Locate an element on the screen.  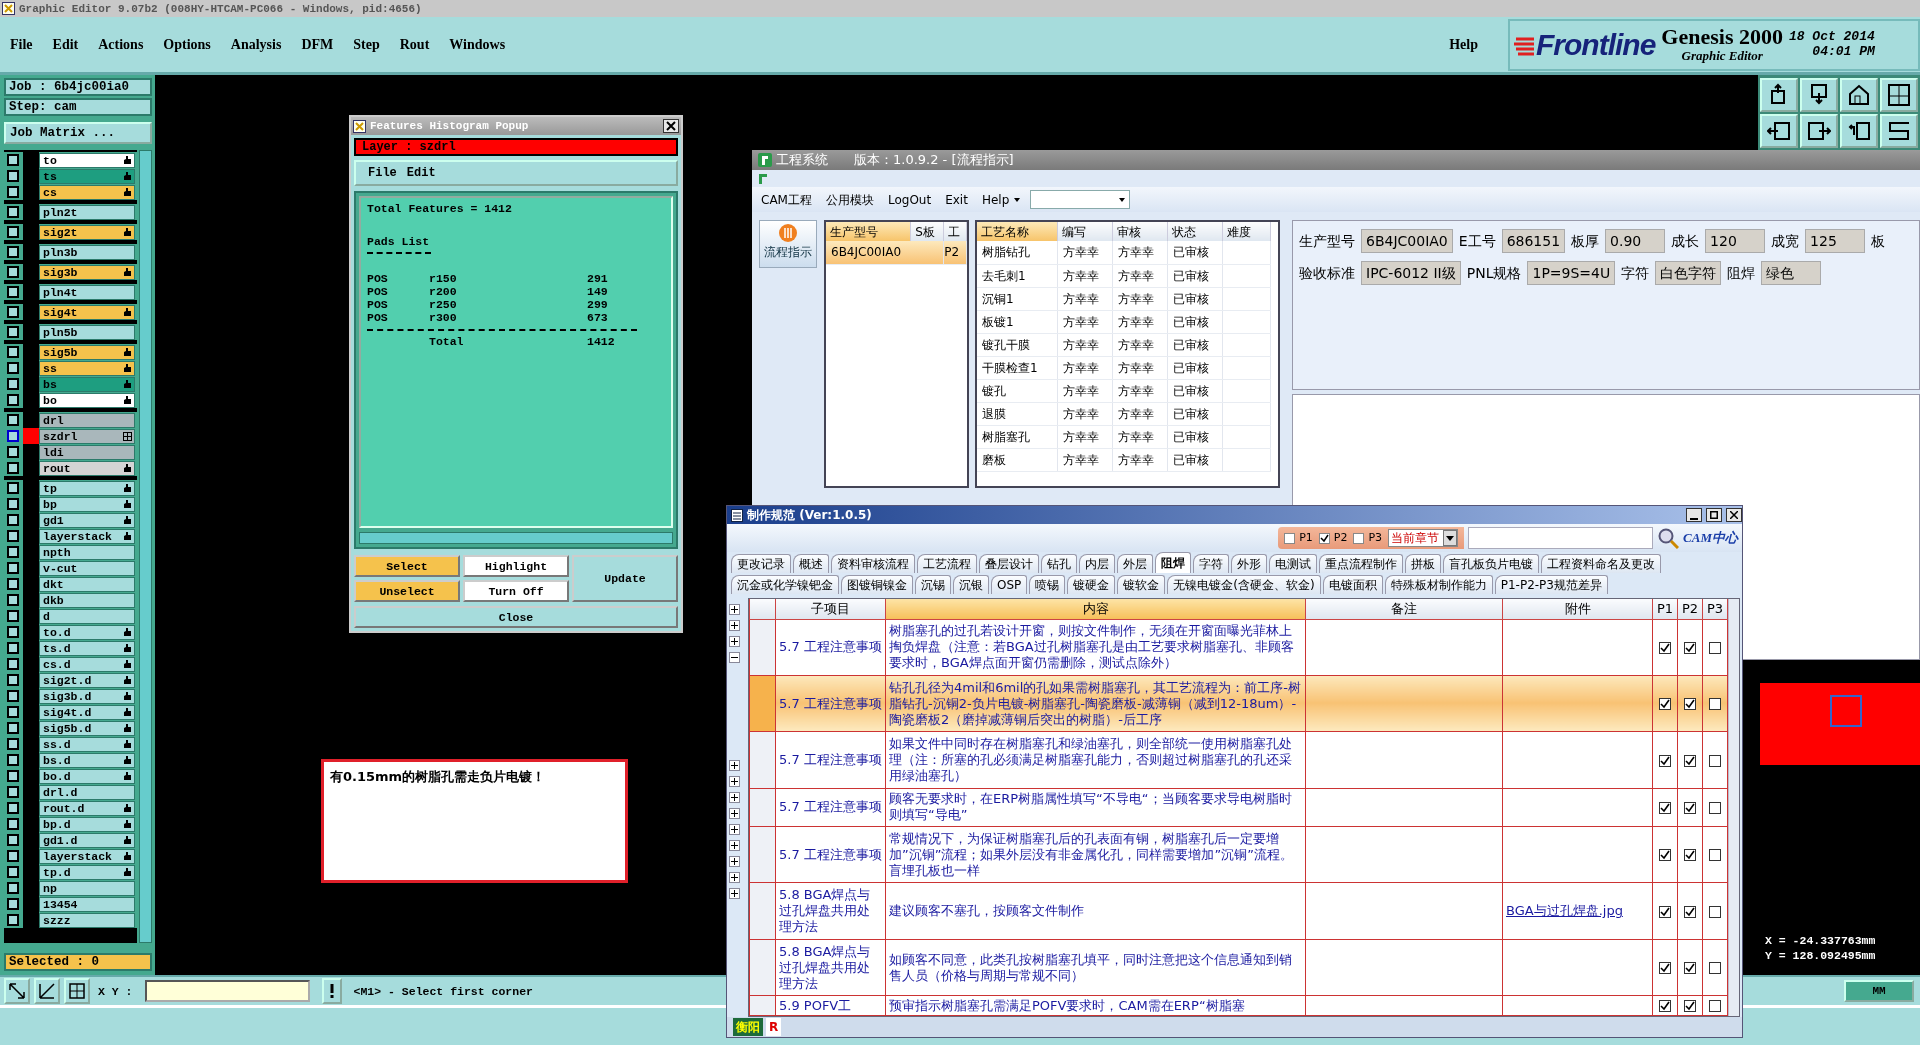
tab: 资料审核流程 is located at coordinates (873, 563).